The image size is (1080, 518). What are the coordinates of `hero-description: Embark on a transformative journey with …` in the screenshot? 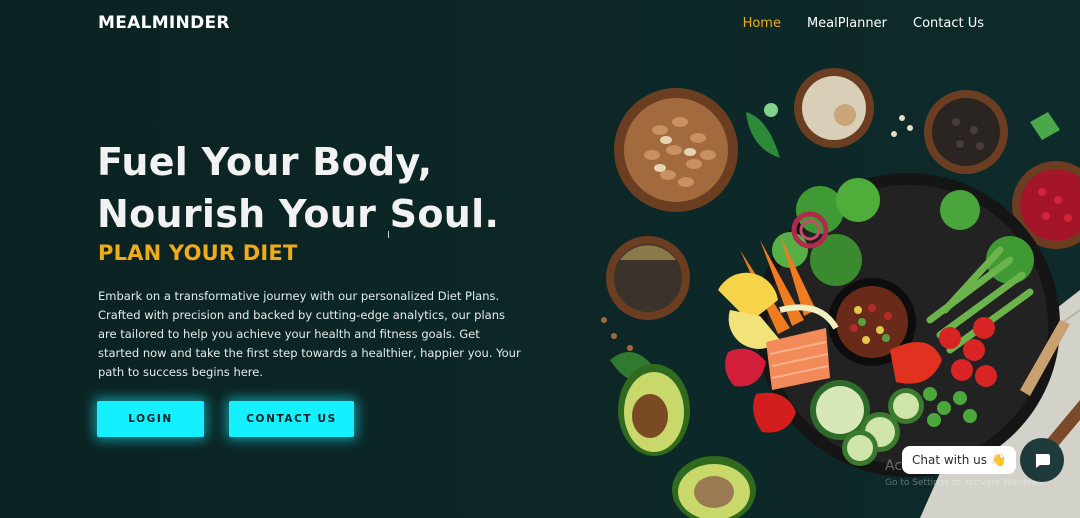 It's located at (309, 334).